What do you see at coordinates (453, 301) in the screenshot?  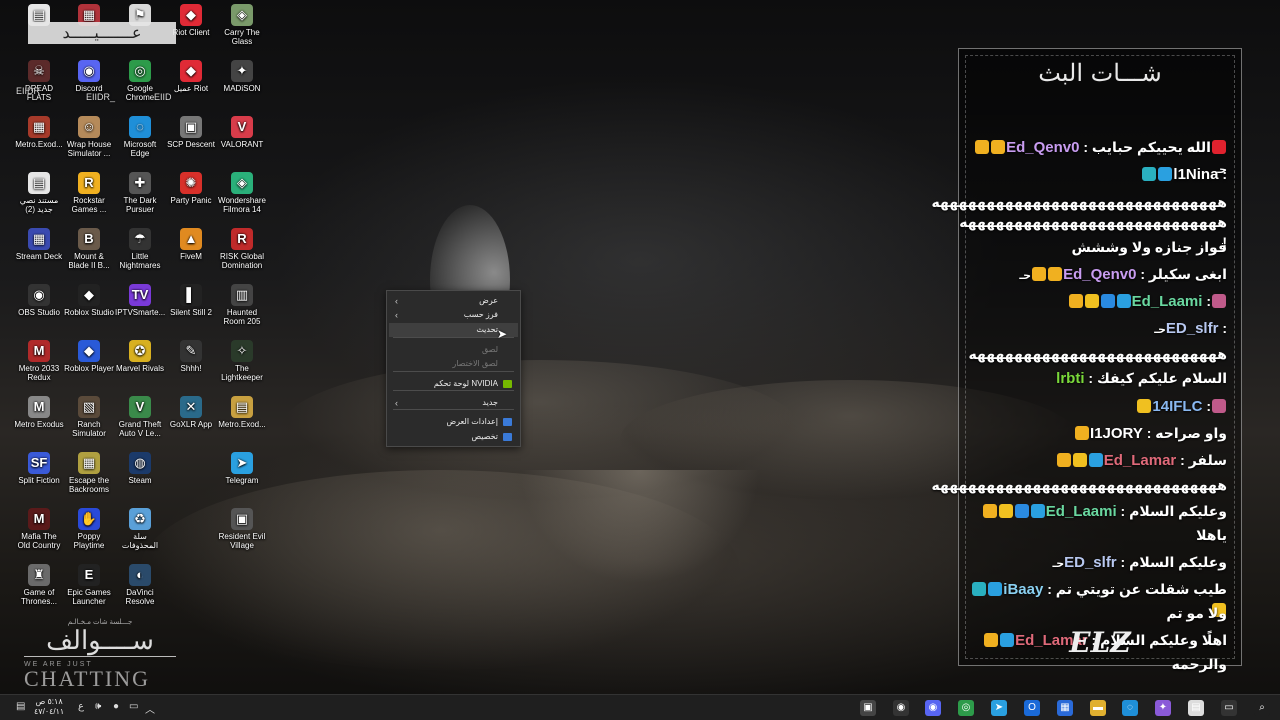 I see `context-menu-item: عرض ‹` at bounding box center [453, 301].